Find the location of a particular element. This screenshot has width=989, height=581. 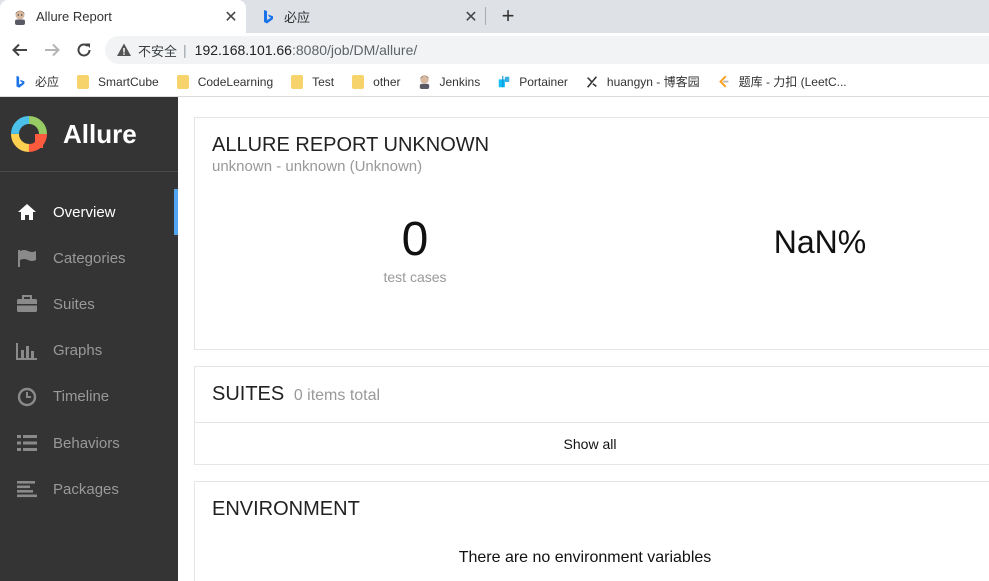

bookmark-folder-other: other is located at coordinates (375, 82).